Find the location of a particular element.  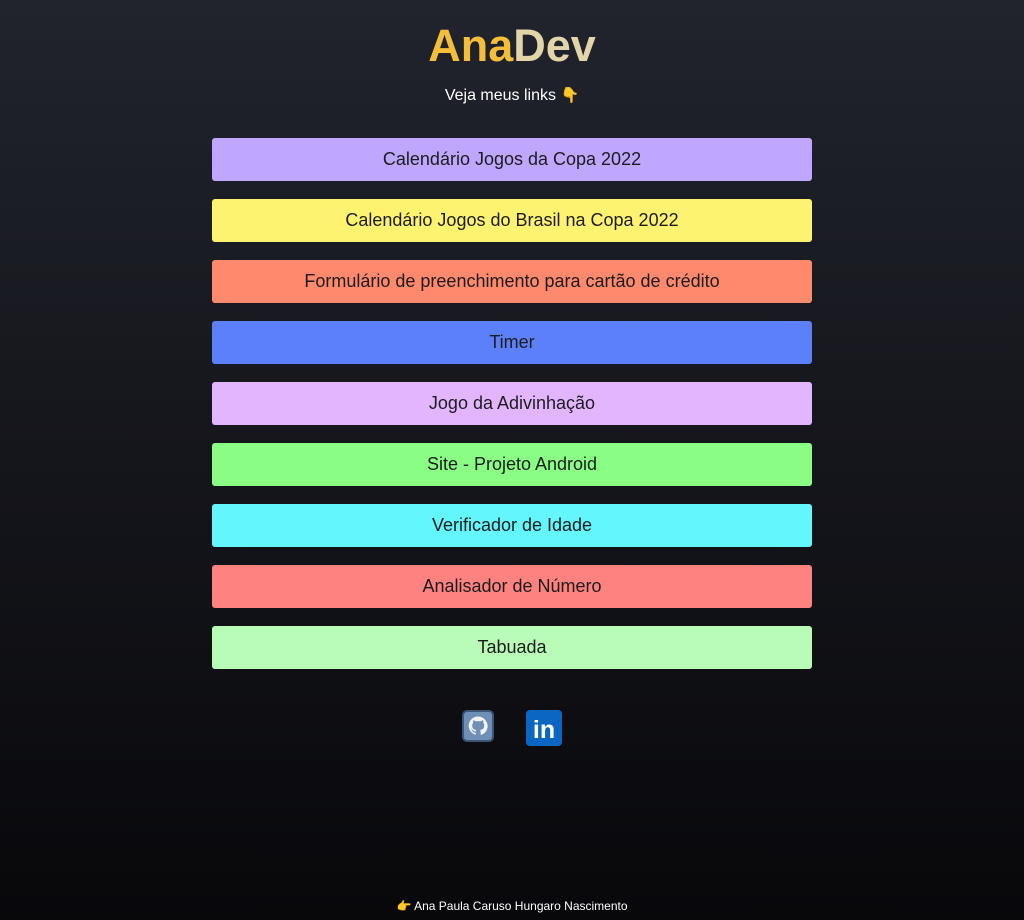

link-analisador-numero: Analisador de Número is located at coordinates (512, 586).